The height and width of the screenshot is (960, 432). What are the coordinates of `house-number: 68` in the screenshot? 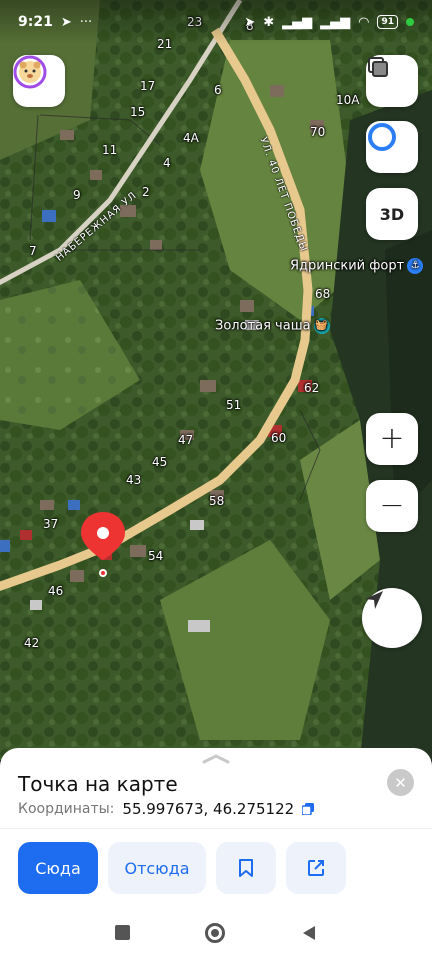 It's located at (323, 294).